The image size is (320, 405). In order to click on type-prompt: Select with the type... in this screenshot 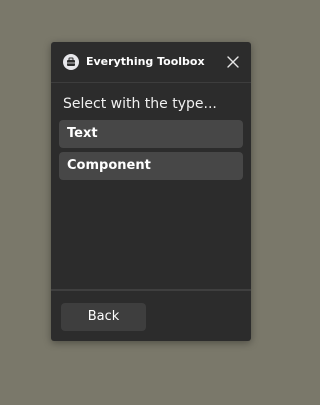, I will do `click(140, 104)`.